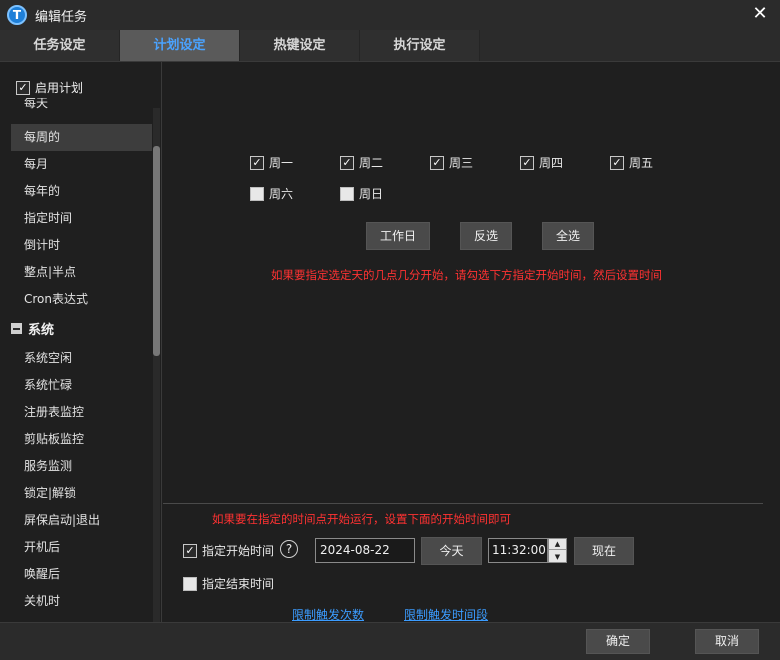  I want to click on limit-trigger-period-link: 限制触发时间段, so click(446, 614).